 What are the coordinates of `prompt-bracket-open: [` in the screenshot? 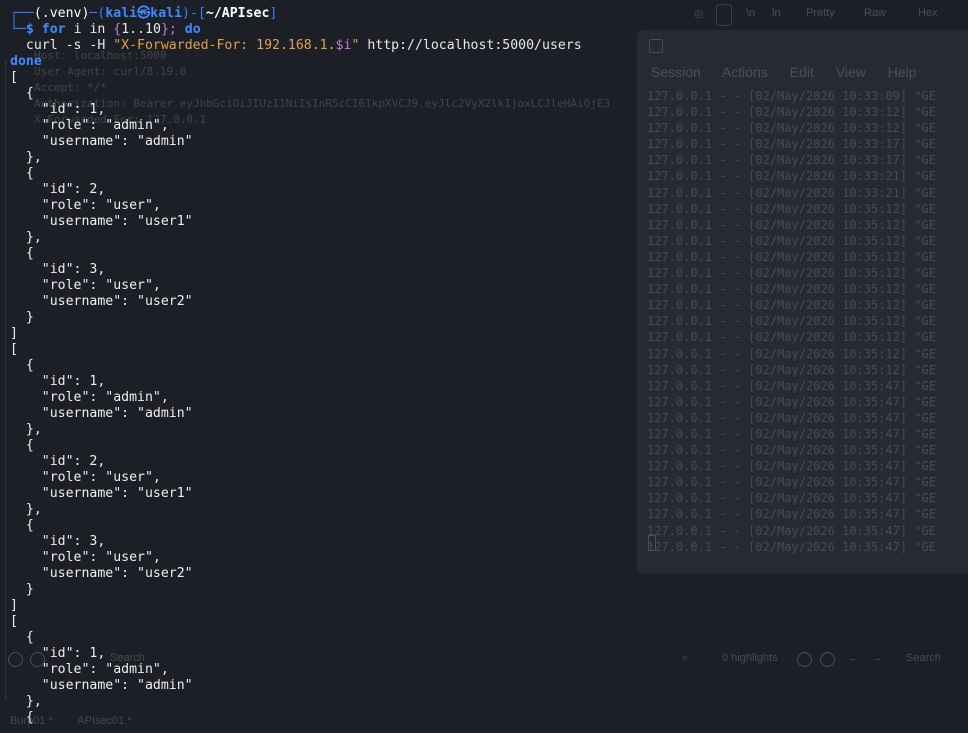 It's located at (201, 13).